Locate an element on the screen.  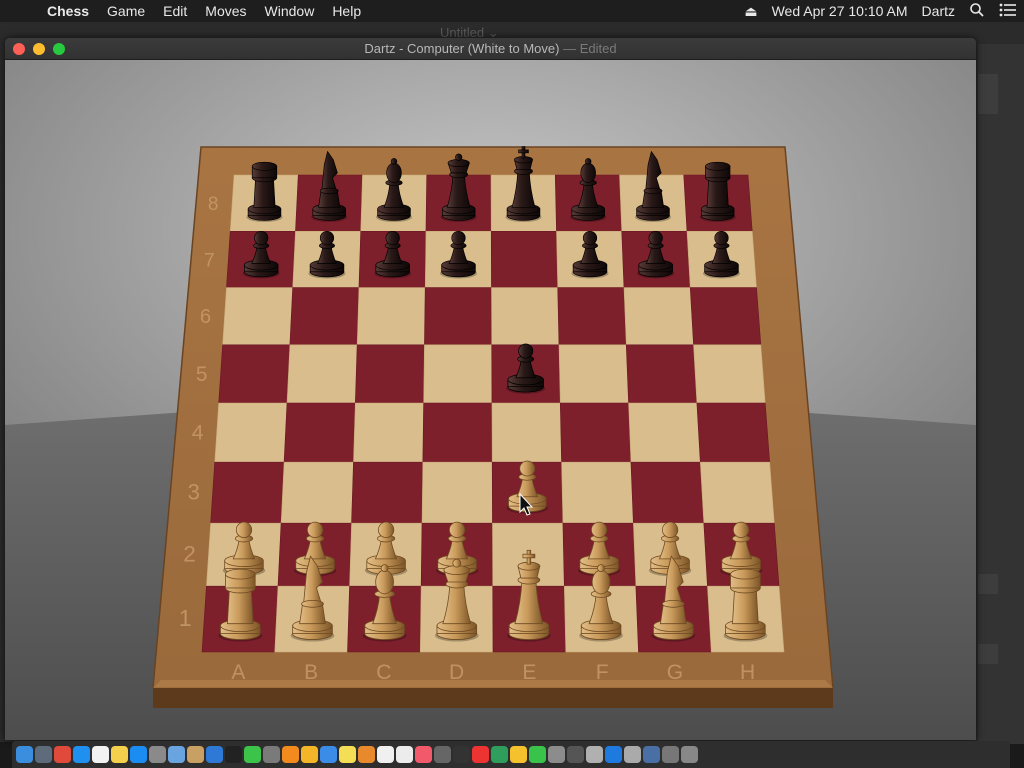
square-f4 is located at coordinates (595, 432).